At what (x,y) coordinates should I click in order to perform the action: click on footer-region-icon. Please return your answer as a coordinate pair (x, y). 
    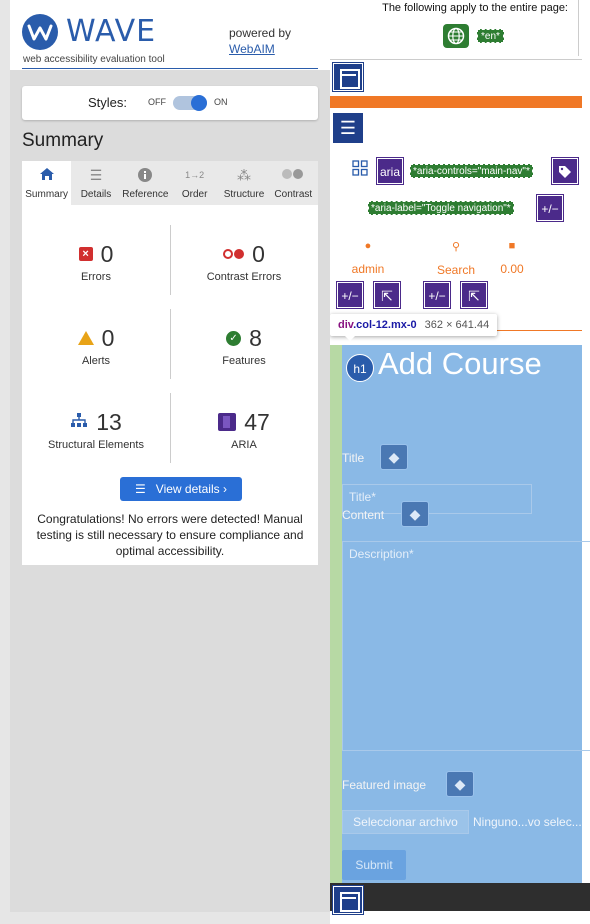
    Looking at the image, I should click on (348, 900).